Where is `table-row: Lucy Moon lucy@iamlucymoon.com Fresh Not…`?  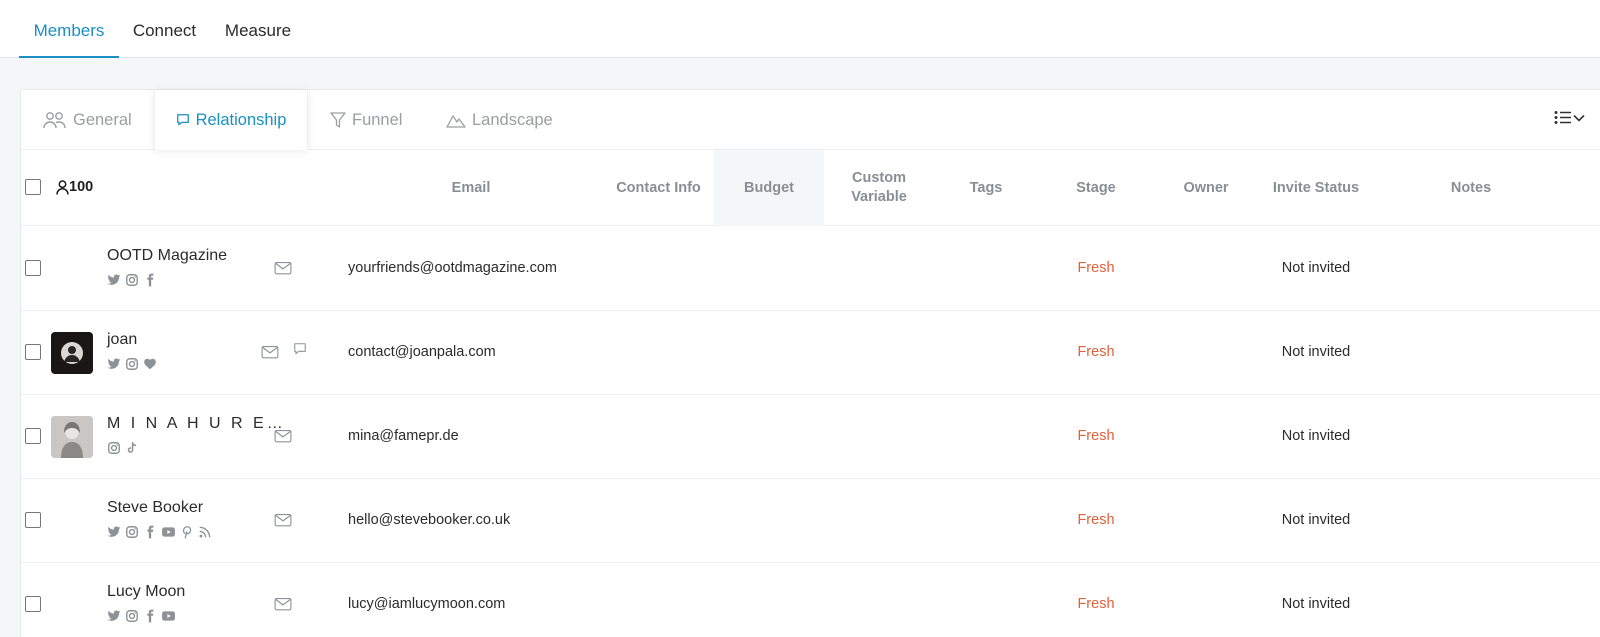
table-row: Lucy Moon lucy@iamlucymoon.com Fresh Not… is located at coordinates (810, 600).